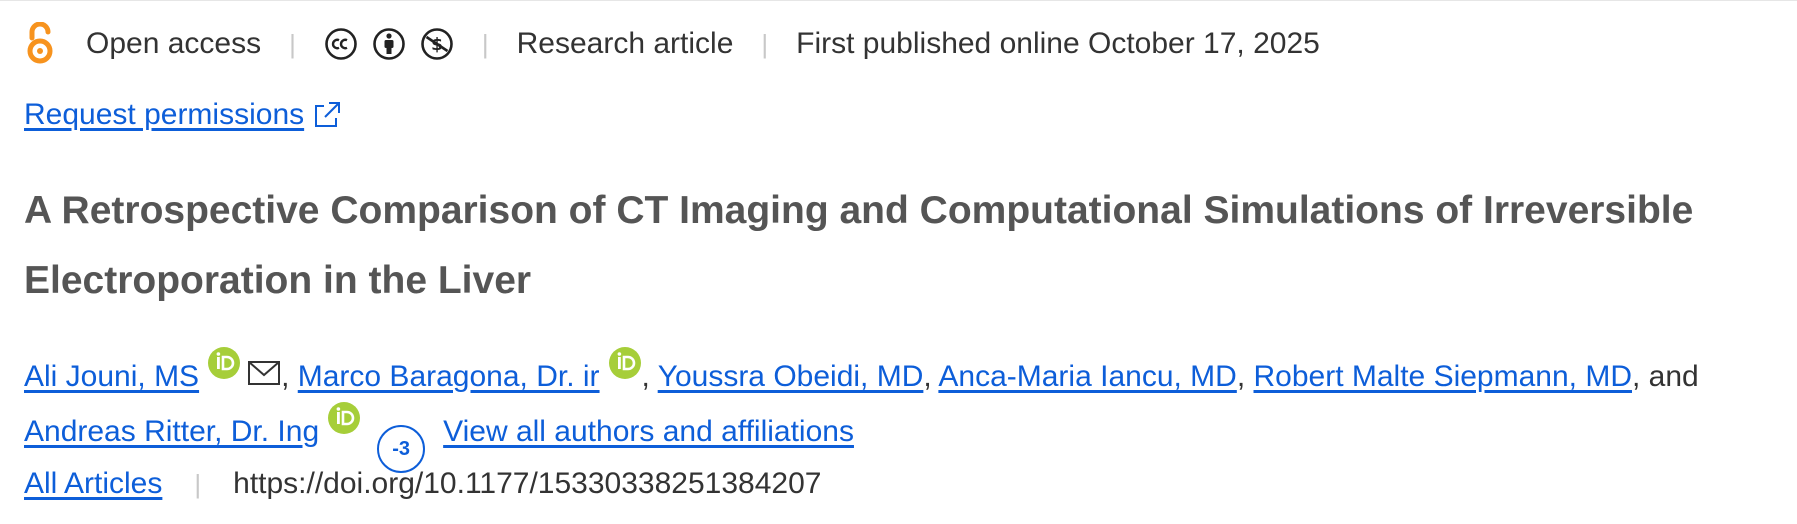 The width and height of the screenshot is (1797, 524). What do you see at coordinates (1665, 376) in the screenshot?
I see `and-conjunction: , and` at bounding box center [1665, 376].